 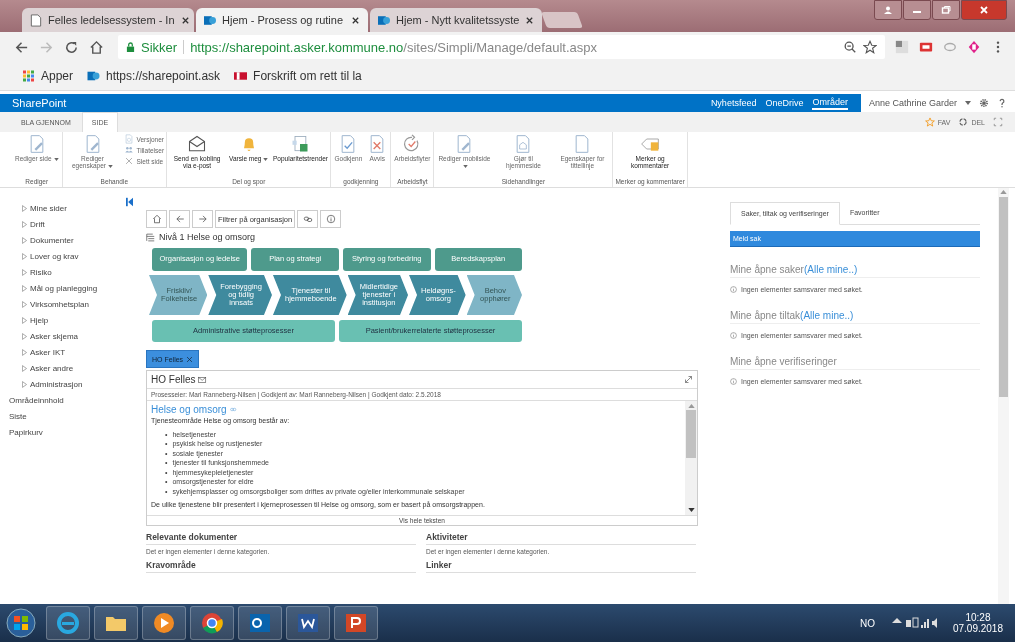 What do you see at coordinates (888, 10) in the screenshot?
I see `profile-button` at bounding box center [888, 10].